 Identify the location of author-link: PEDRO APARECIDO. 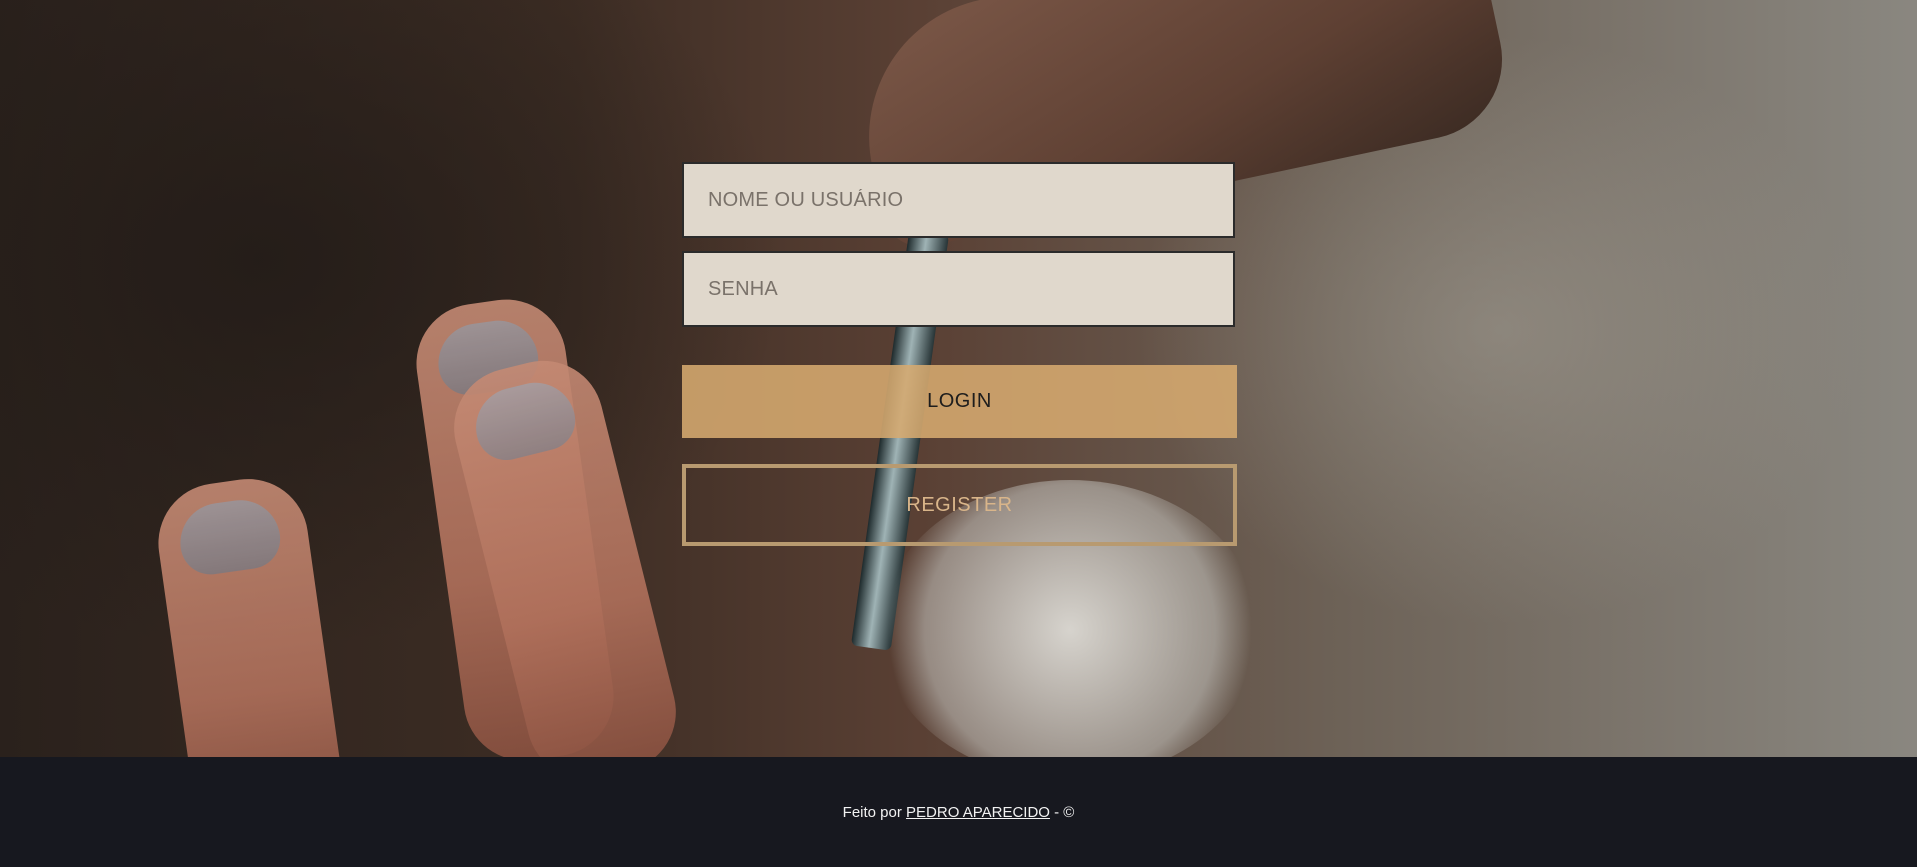
(978, 812).